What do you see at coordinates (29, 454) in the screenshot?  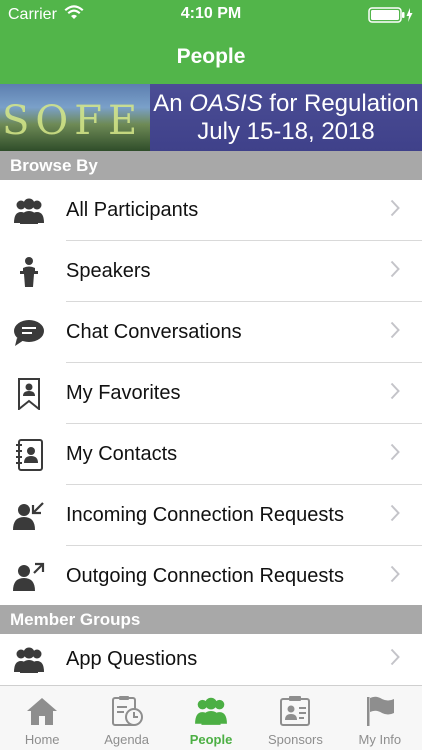 I see `contacts-book-icon` at bounding box center [29, 454].